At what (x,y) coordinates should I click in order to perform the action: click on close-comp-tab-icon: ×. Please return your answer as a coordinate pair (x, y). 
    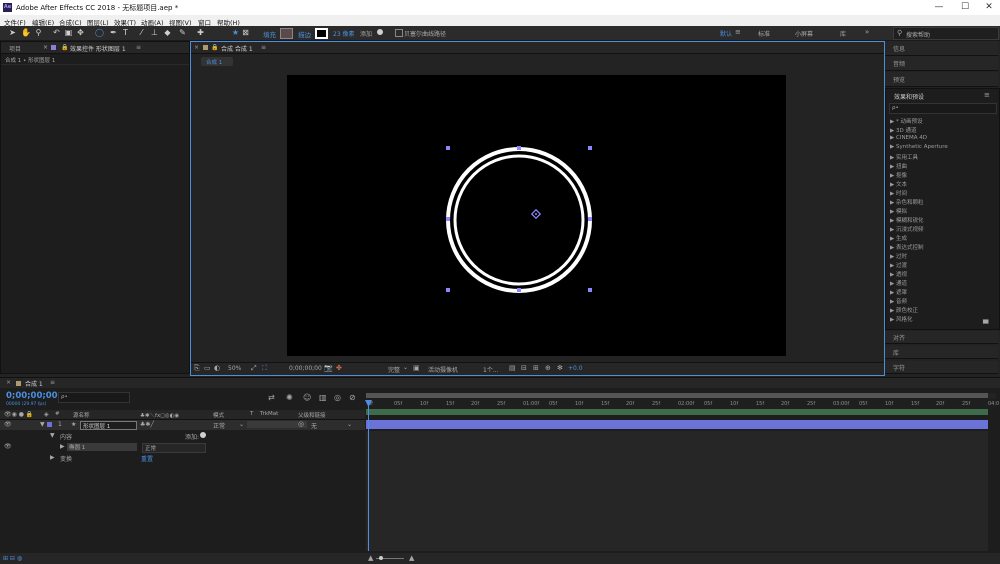
    Looking at the image, I should click on (196, 47).